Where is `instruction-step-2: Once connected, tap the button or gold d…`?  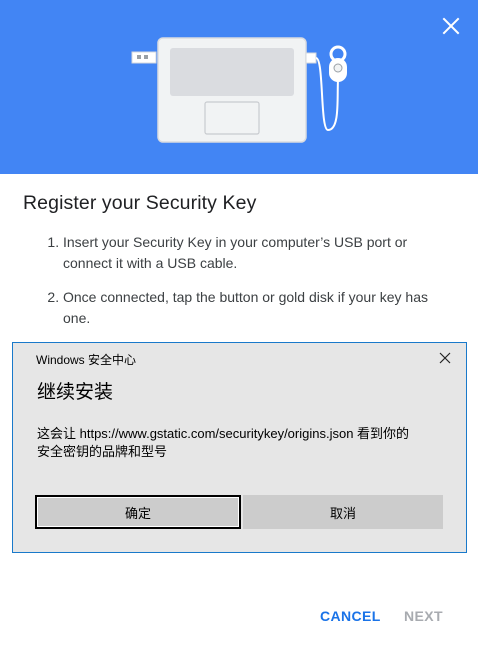 instruction-step-2: Once connected, tap the button or gold d… is located at coordinates (258, 308).